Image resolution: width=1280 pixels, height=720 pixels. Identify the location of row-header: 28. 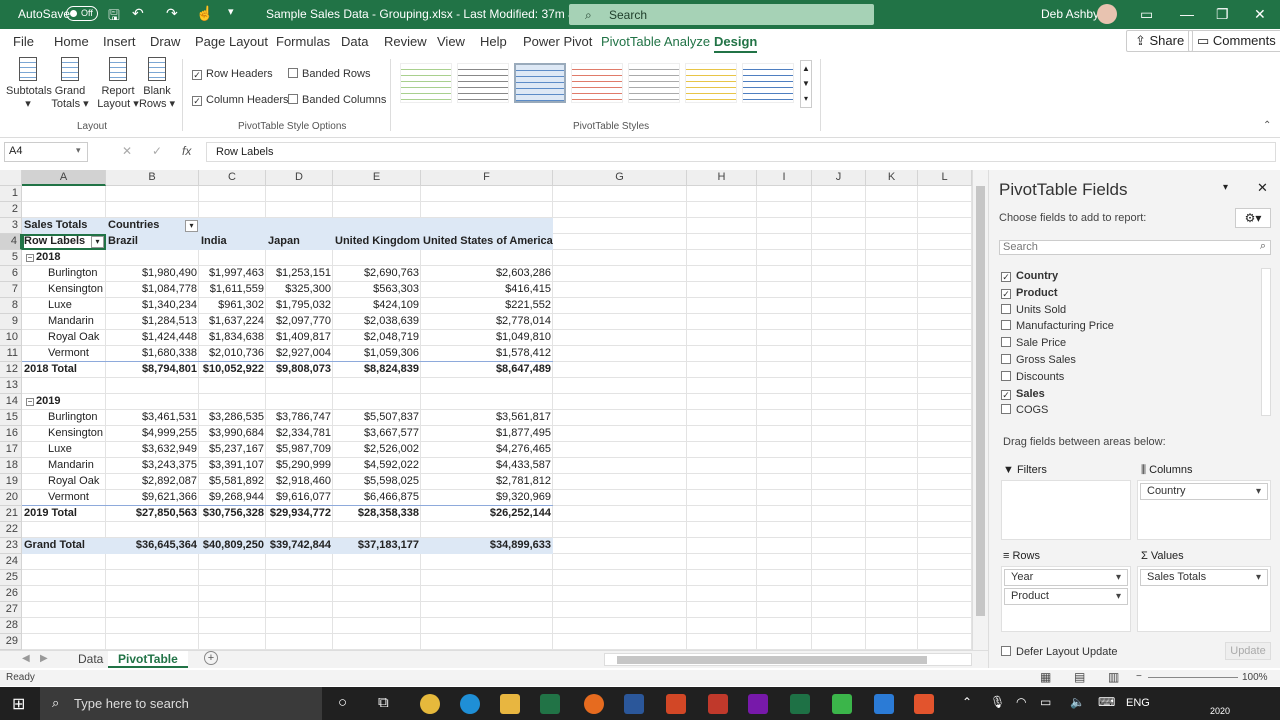
(11, 626).